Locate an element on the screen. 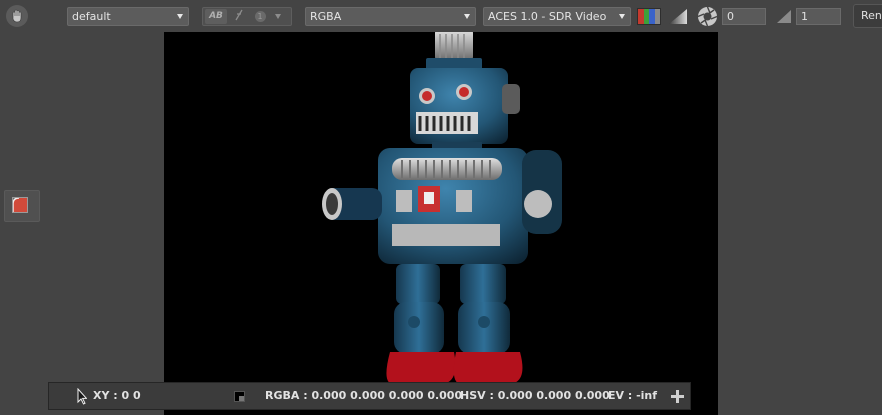 The width and height of the screenshot is (882, 415). ab-compare-group: AB 1 is located at coordinates (247, 16).